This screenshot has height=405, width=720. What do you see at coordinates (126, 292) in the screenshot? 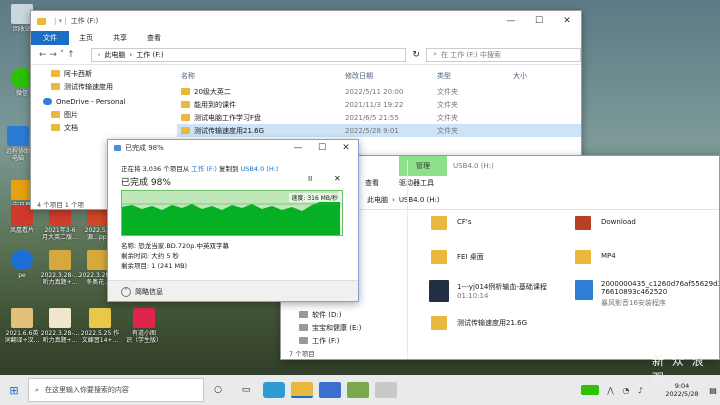
I see `chevron-up-icon: ˄` at bounding box center [126, 292].